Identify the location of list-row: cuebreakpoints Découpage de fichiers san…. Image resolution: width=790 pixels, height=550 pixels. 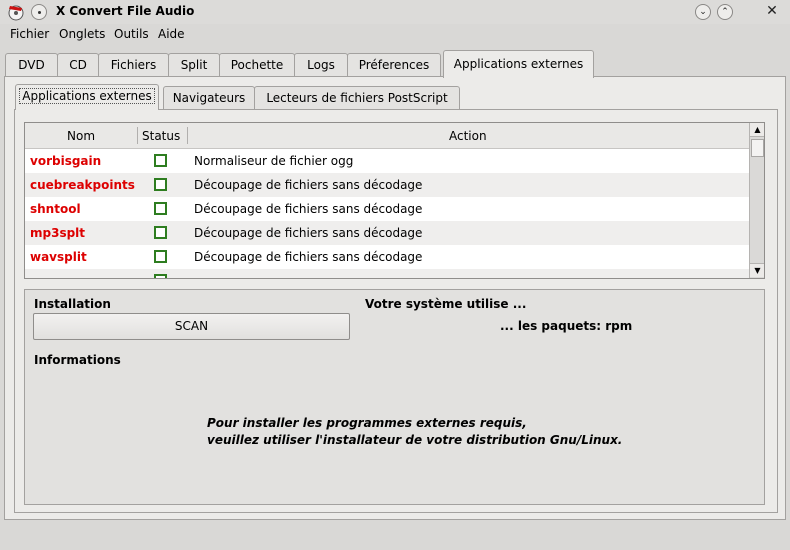
(387, 185).